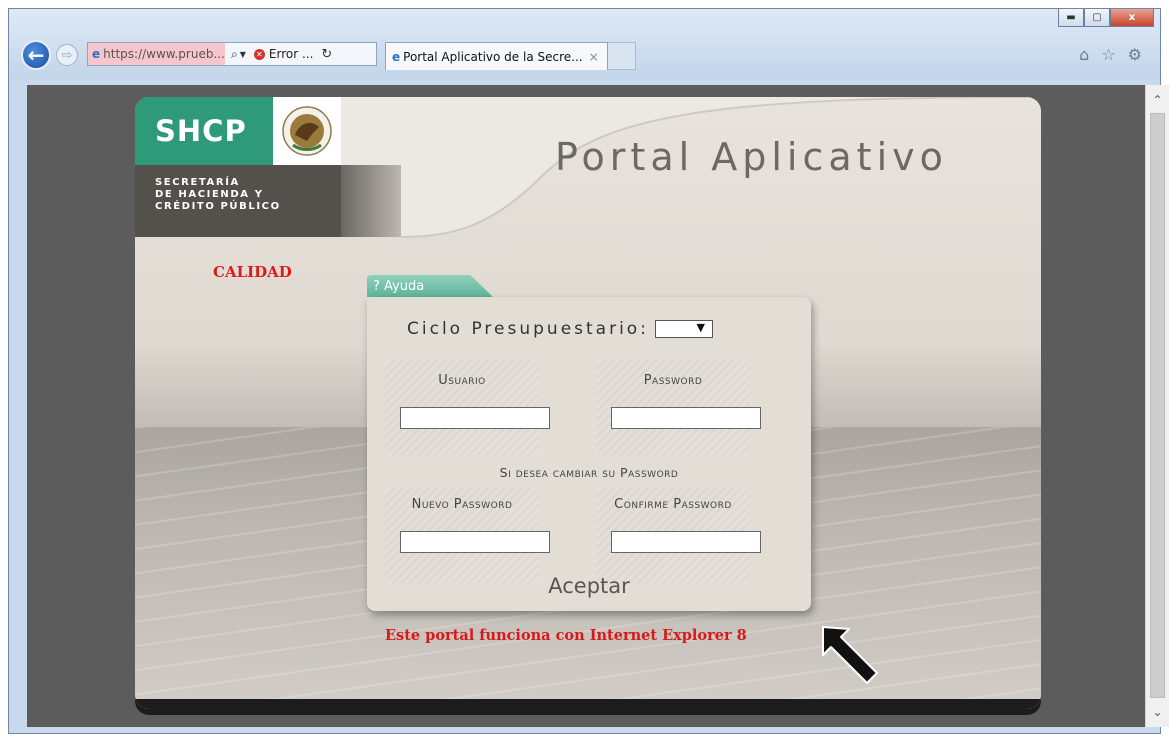  I want to click on browser-toolbar-icons: ⌂ ☆ ⚙, so click(1110, 54).